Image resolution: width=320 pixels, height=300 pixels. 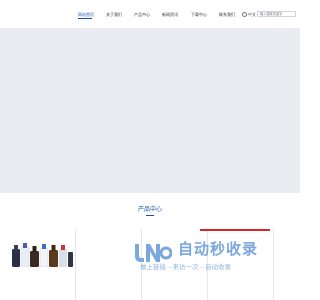 What do you see at coordinates (235, 230) in the screenshot?
I see `product-card-accent-bar` at bounding box center [235, 230].